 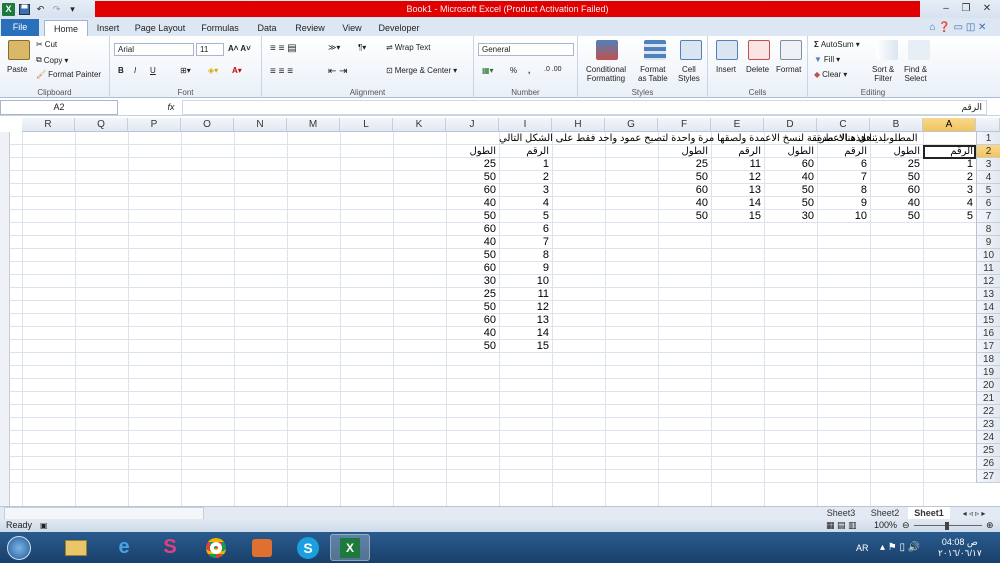 What do you see at coordinates (689, 74) in the screenshot?
I see `cell-styles-button: Cell Styles` at bounding box center [689, 74].